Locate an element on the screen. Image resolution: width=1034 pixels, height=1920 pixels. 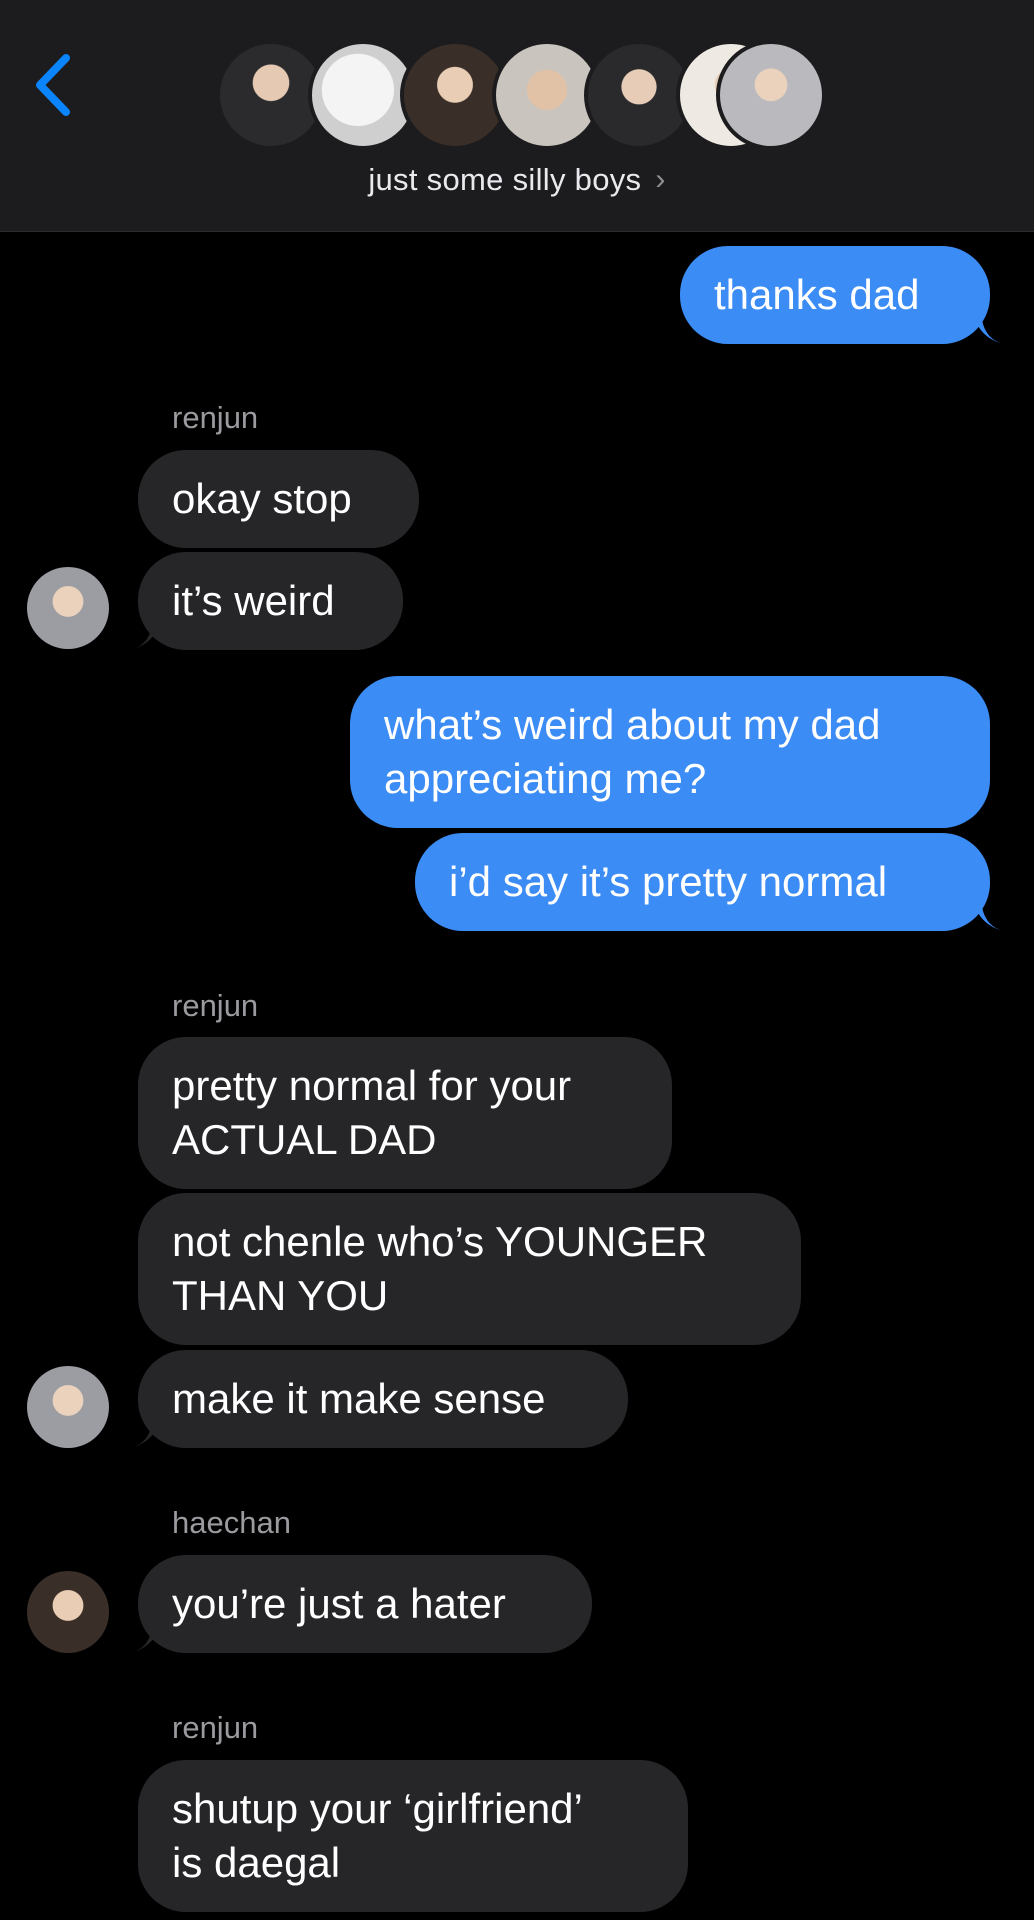
outgoing-message: i’d say it’s pretty normal is located at coordinates (702, 882).